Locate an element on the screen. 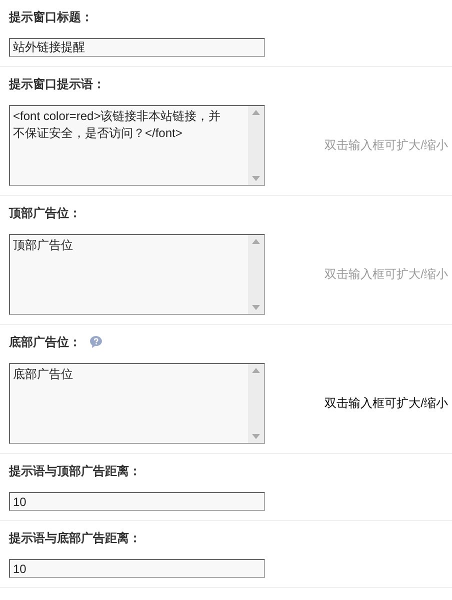 Image resolution: width=452 pixels, height=600 pixels. field-label: 顶部广告位： is located at coordinates (45, 213).